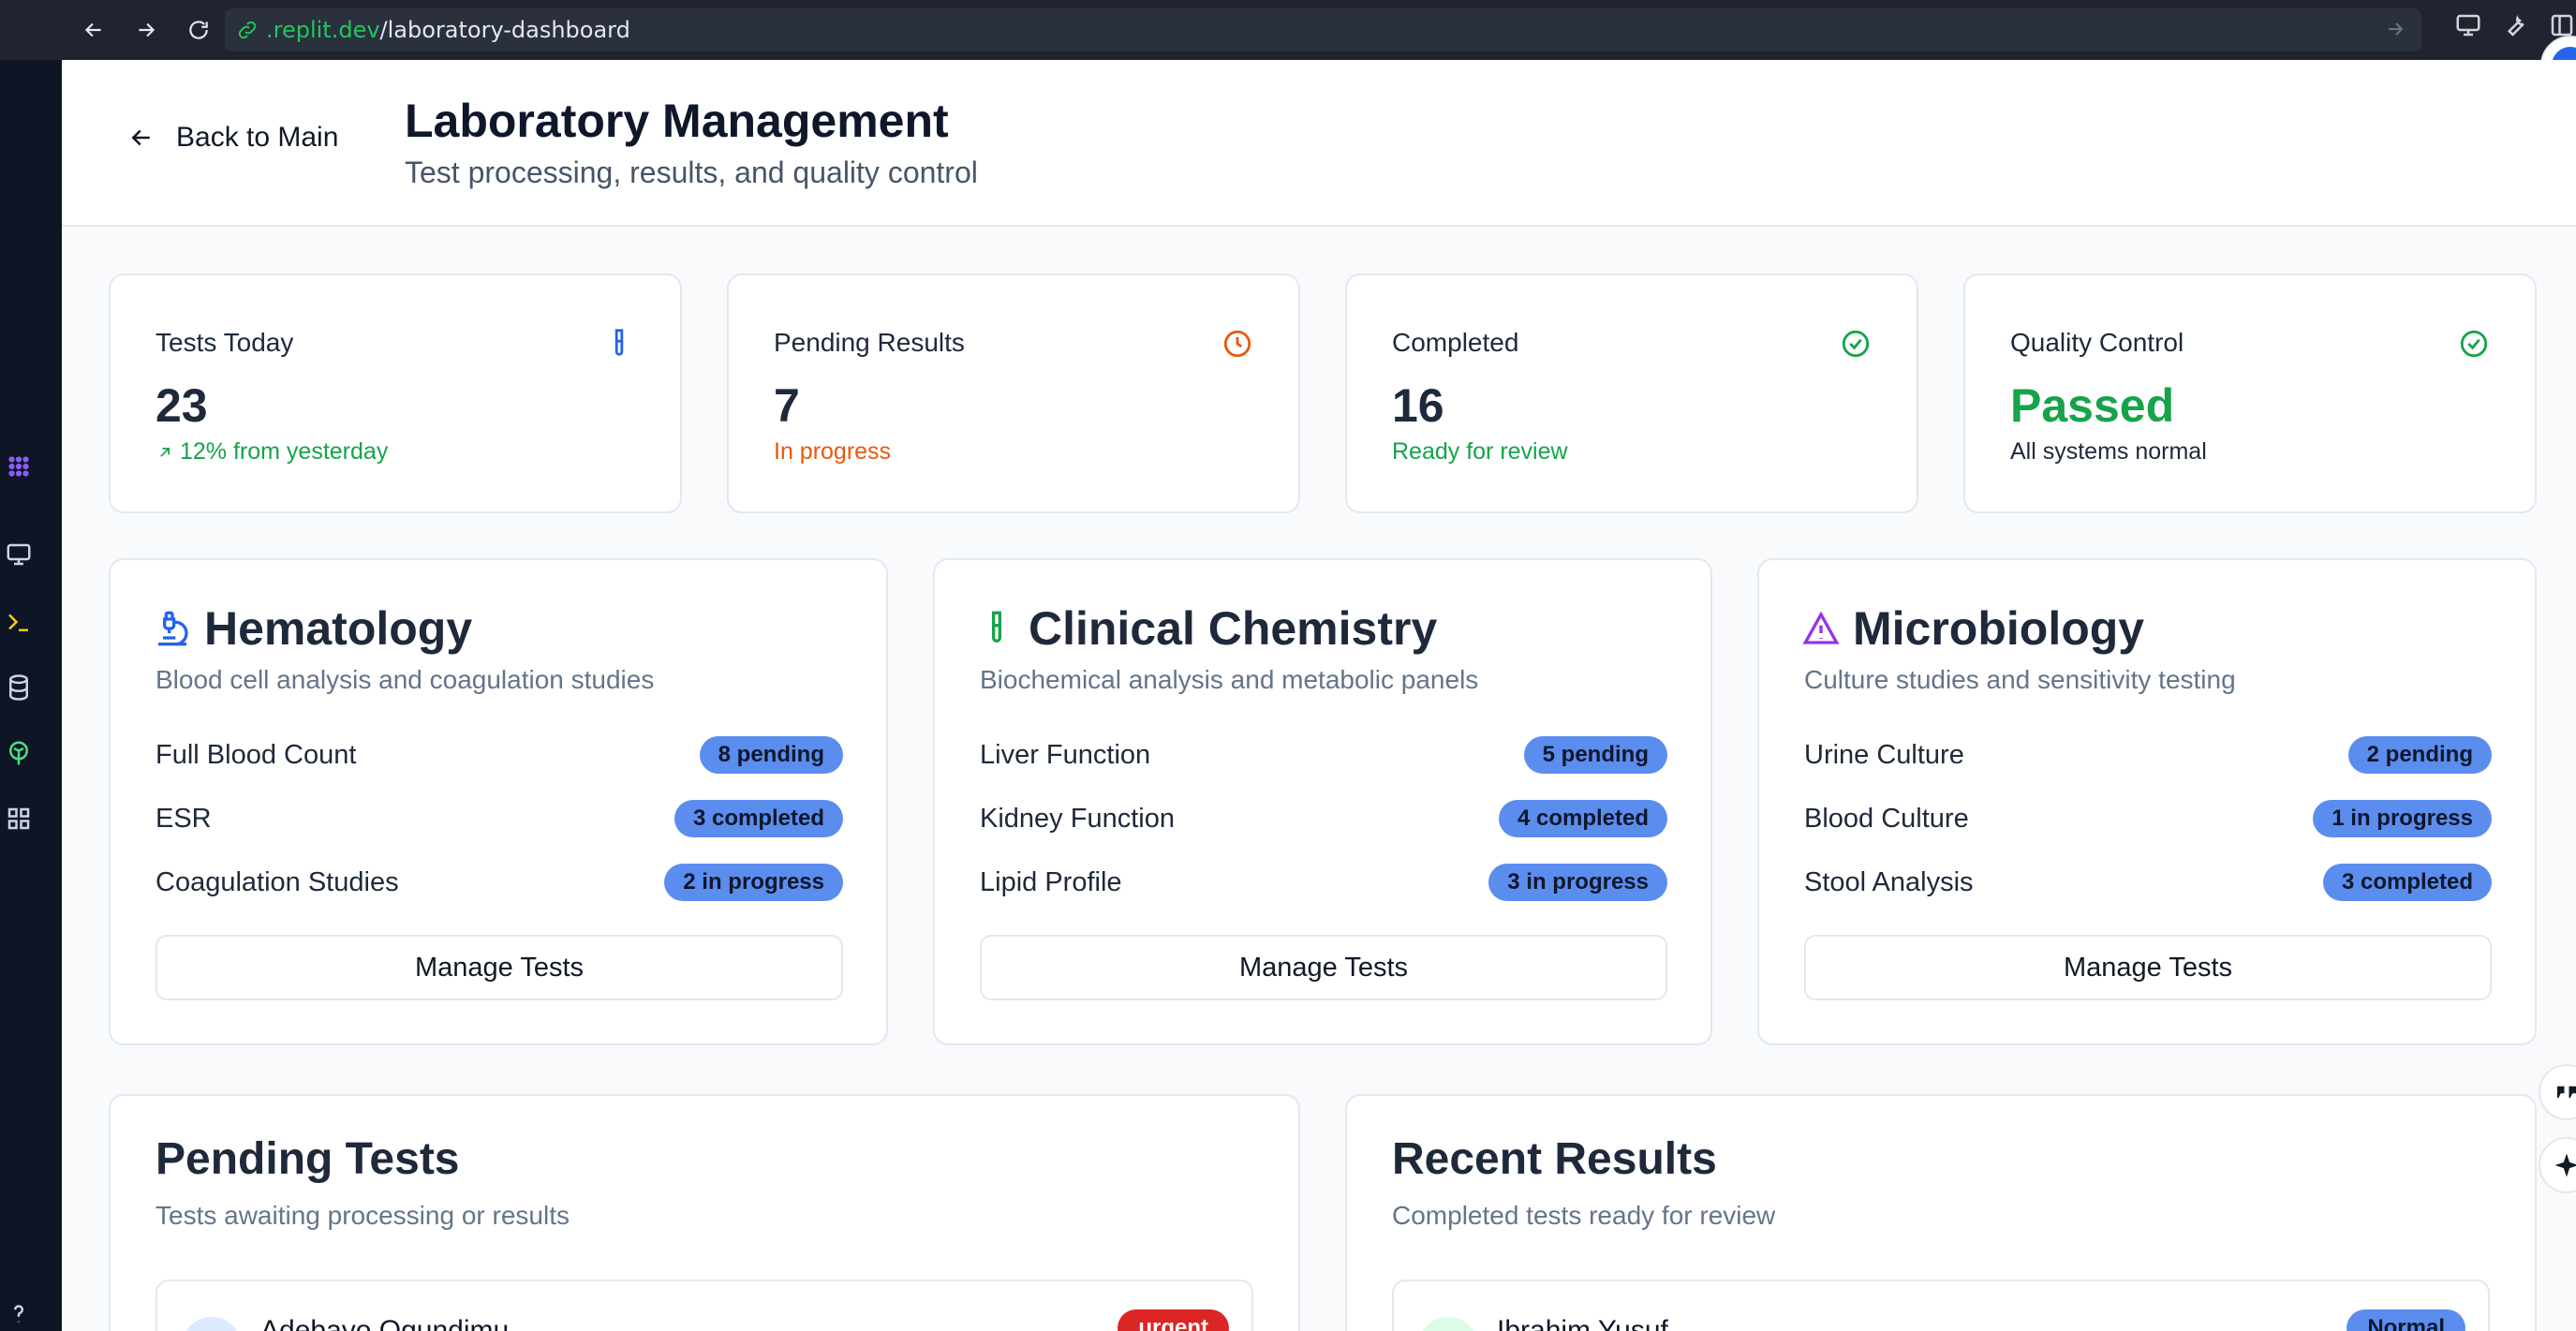  I want to click on trend-up-icon, so click(165, 452).